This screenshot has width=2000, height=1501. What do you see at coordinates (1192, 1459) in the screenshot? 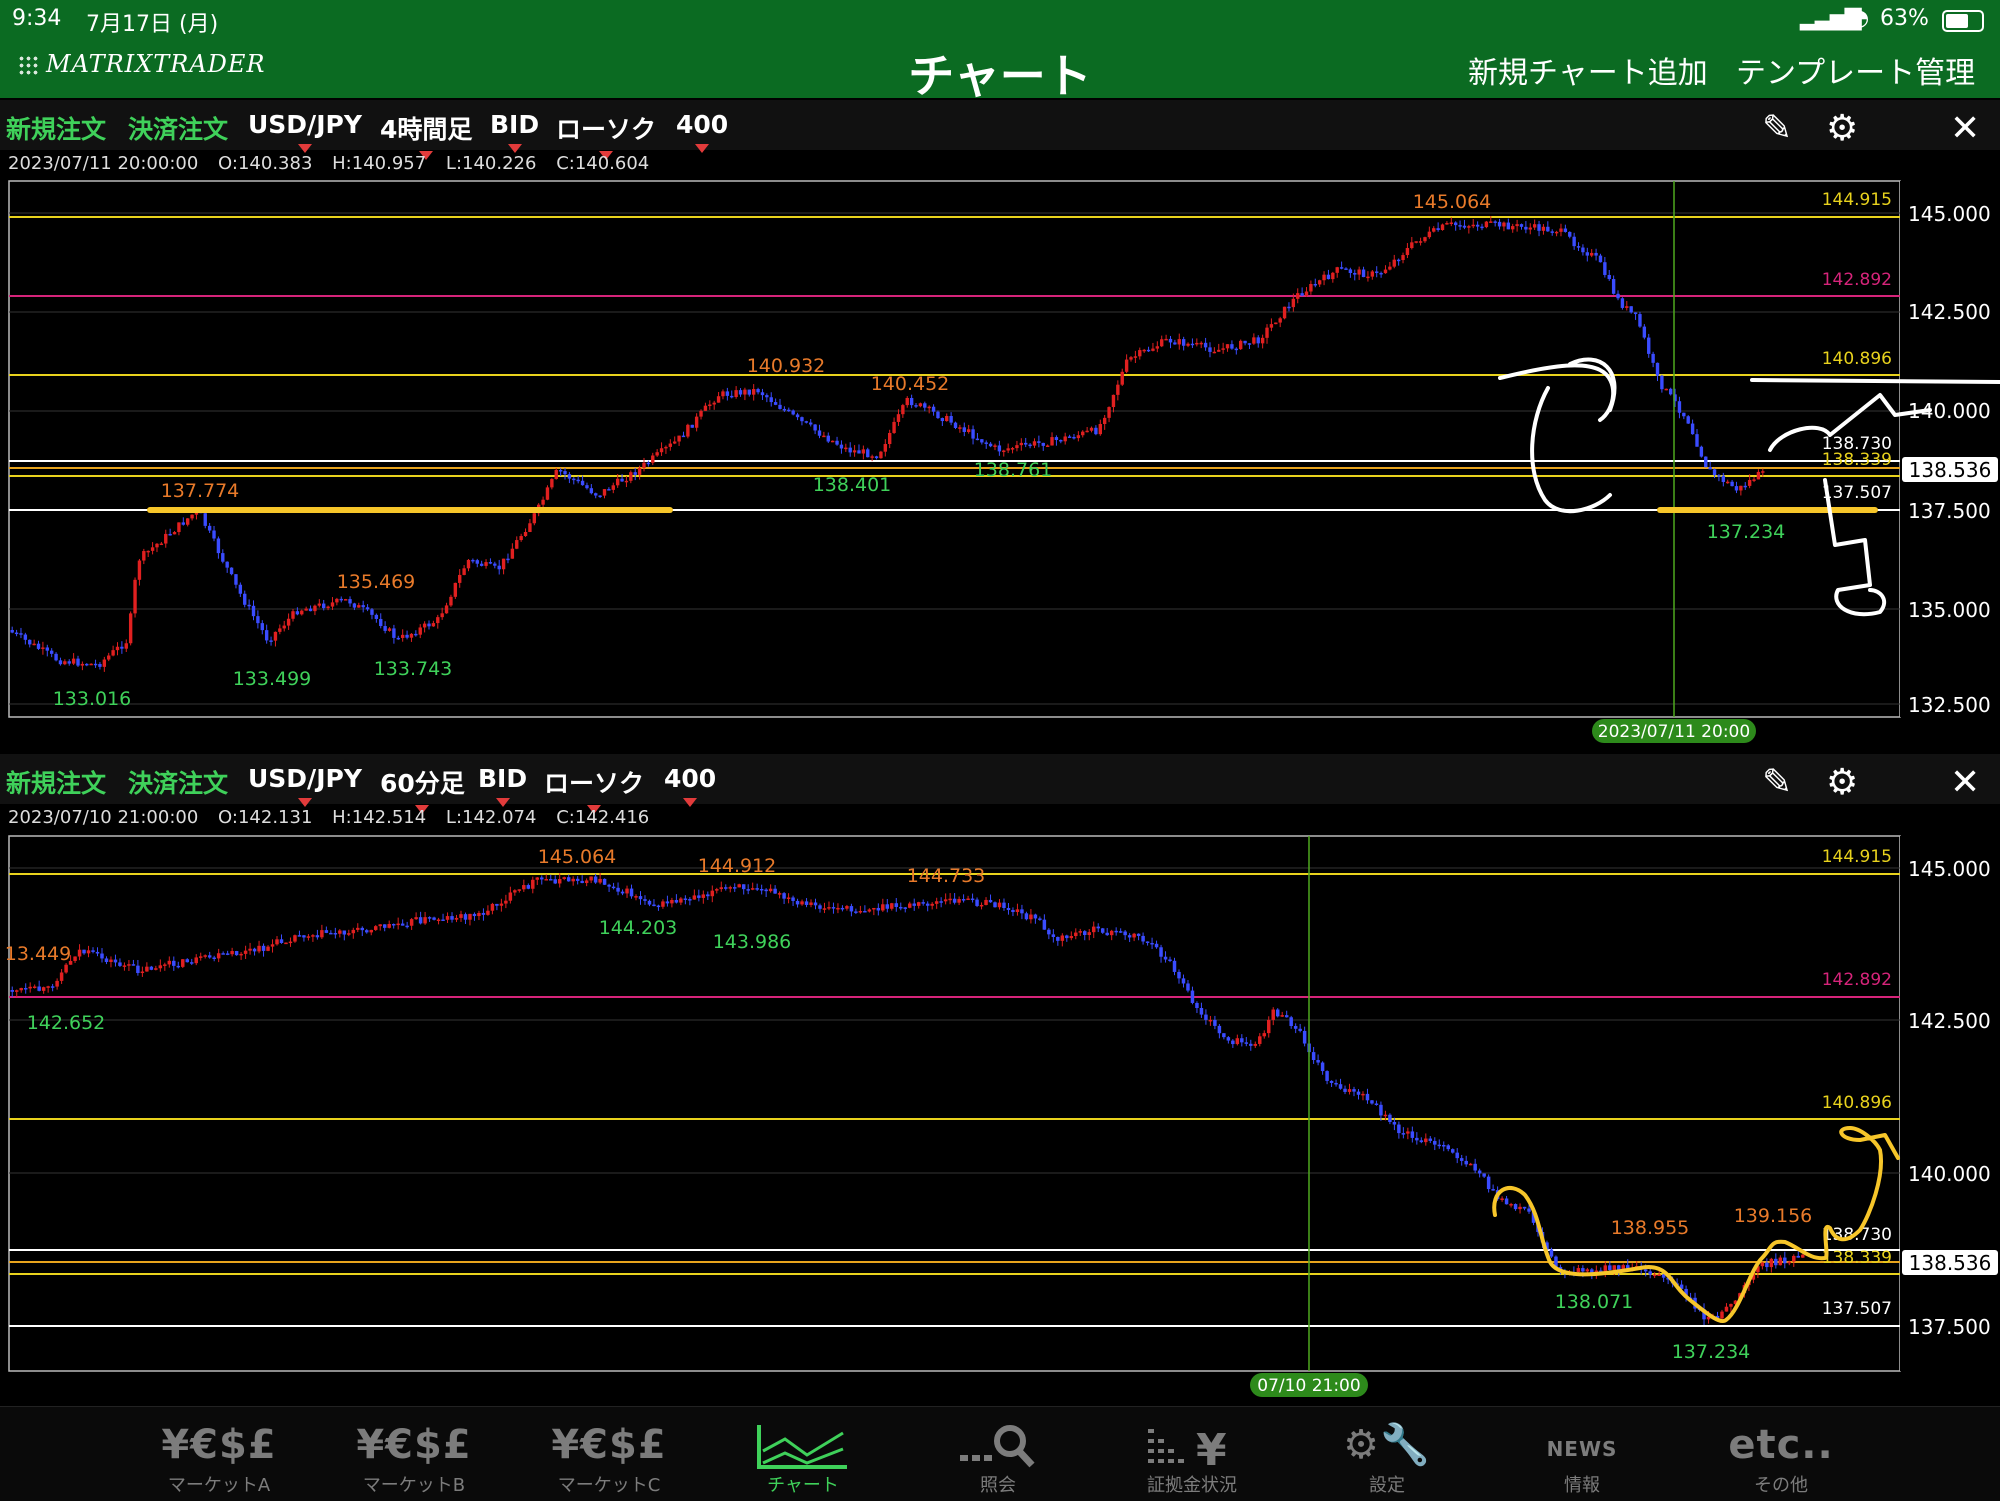
I see `tab-margin-status: ¥ 証拠金状況` at bounding box center [1192, 1459].